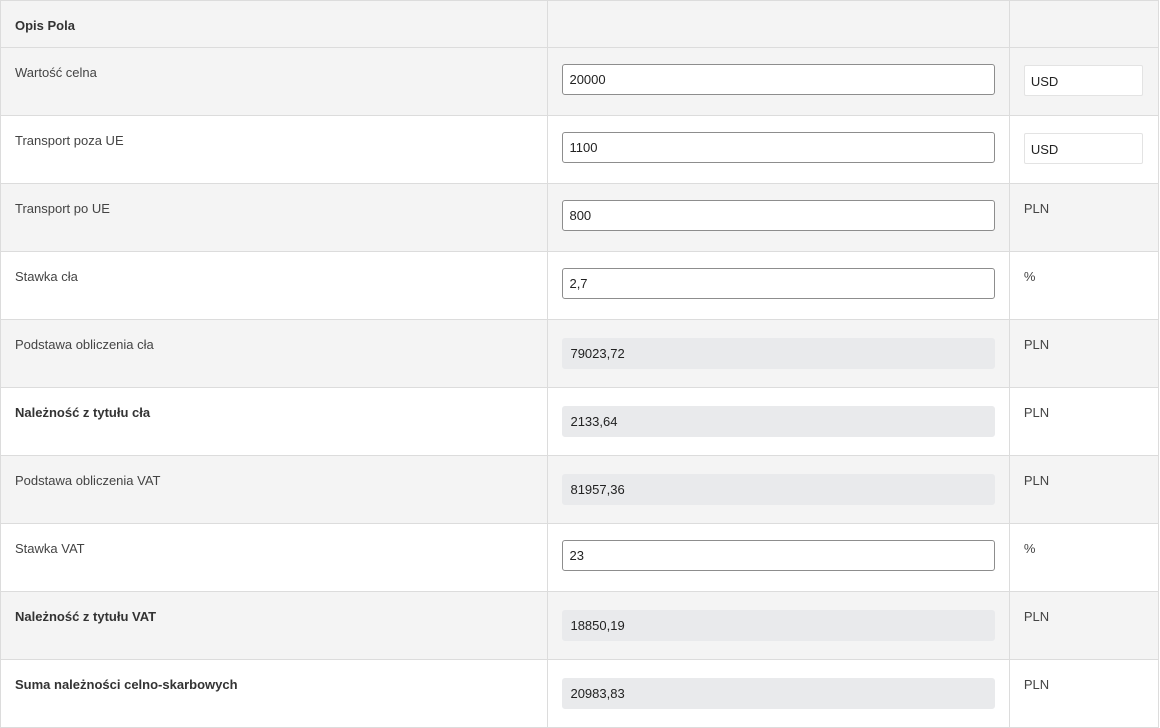  I want to click on row-label-cell: Wartość celna, so click(274, 81).